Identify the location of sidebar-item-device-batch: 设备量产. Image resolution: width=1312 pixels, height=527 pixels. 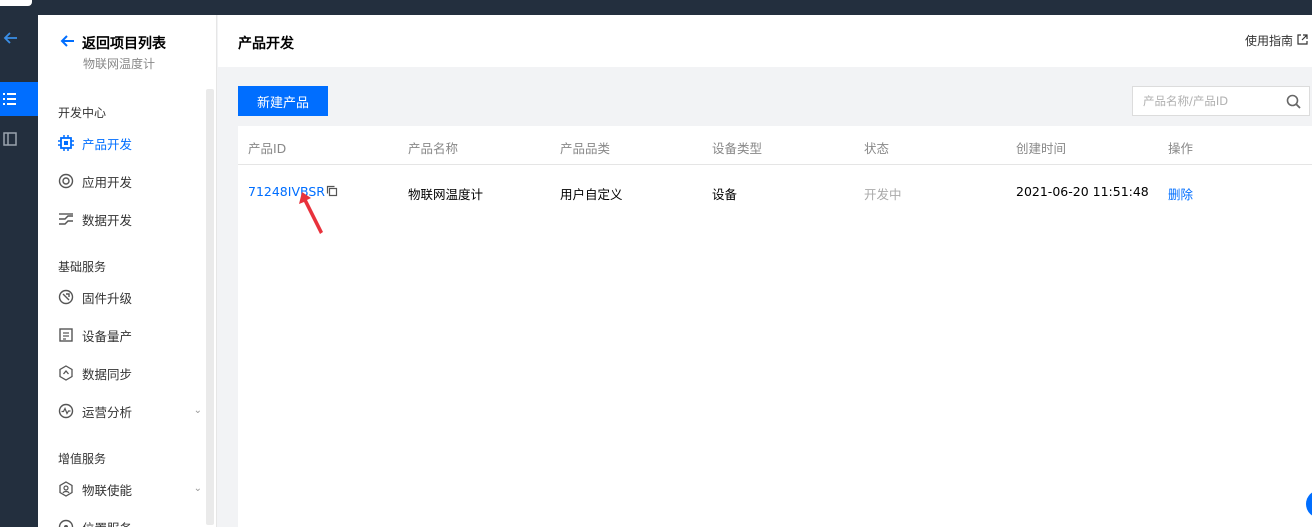
(133, 335).